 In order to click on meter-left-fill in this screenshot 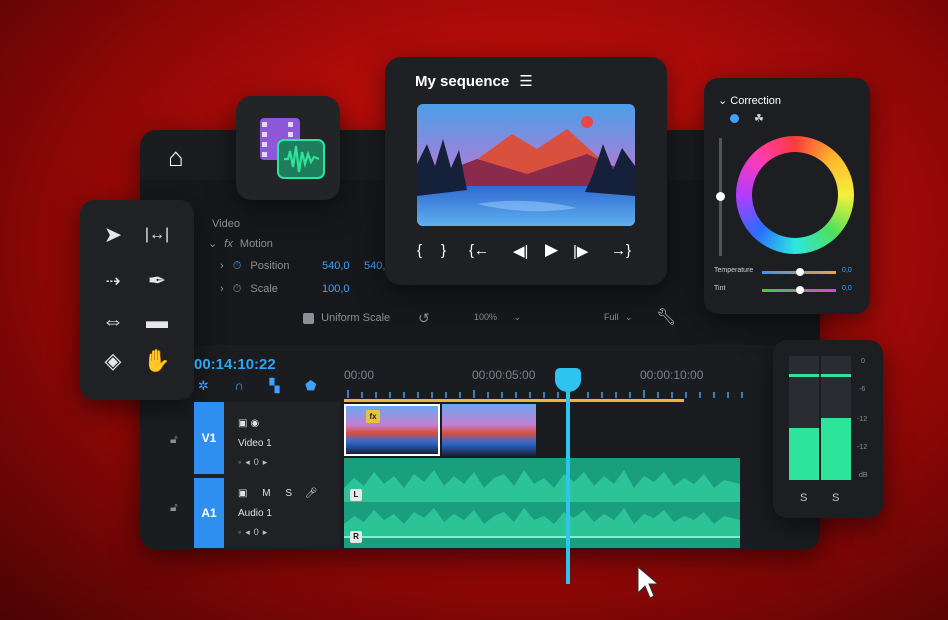, I will do `click(804, 454)`.